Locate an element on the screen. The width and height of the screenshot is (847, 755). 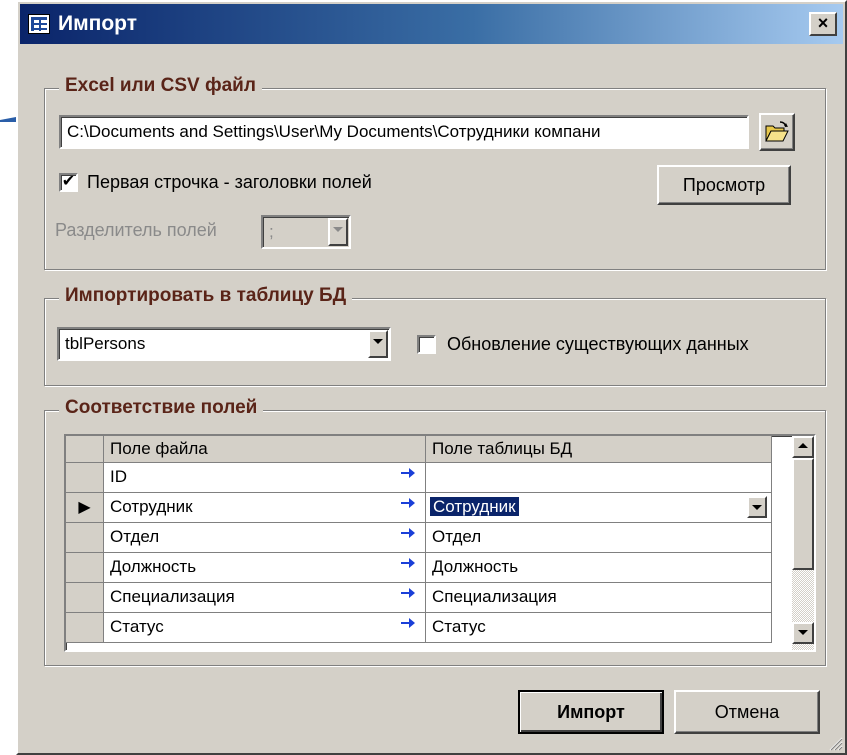
title-bar: Импорт × is located at coordinates (431, 24).